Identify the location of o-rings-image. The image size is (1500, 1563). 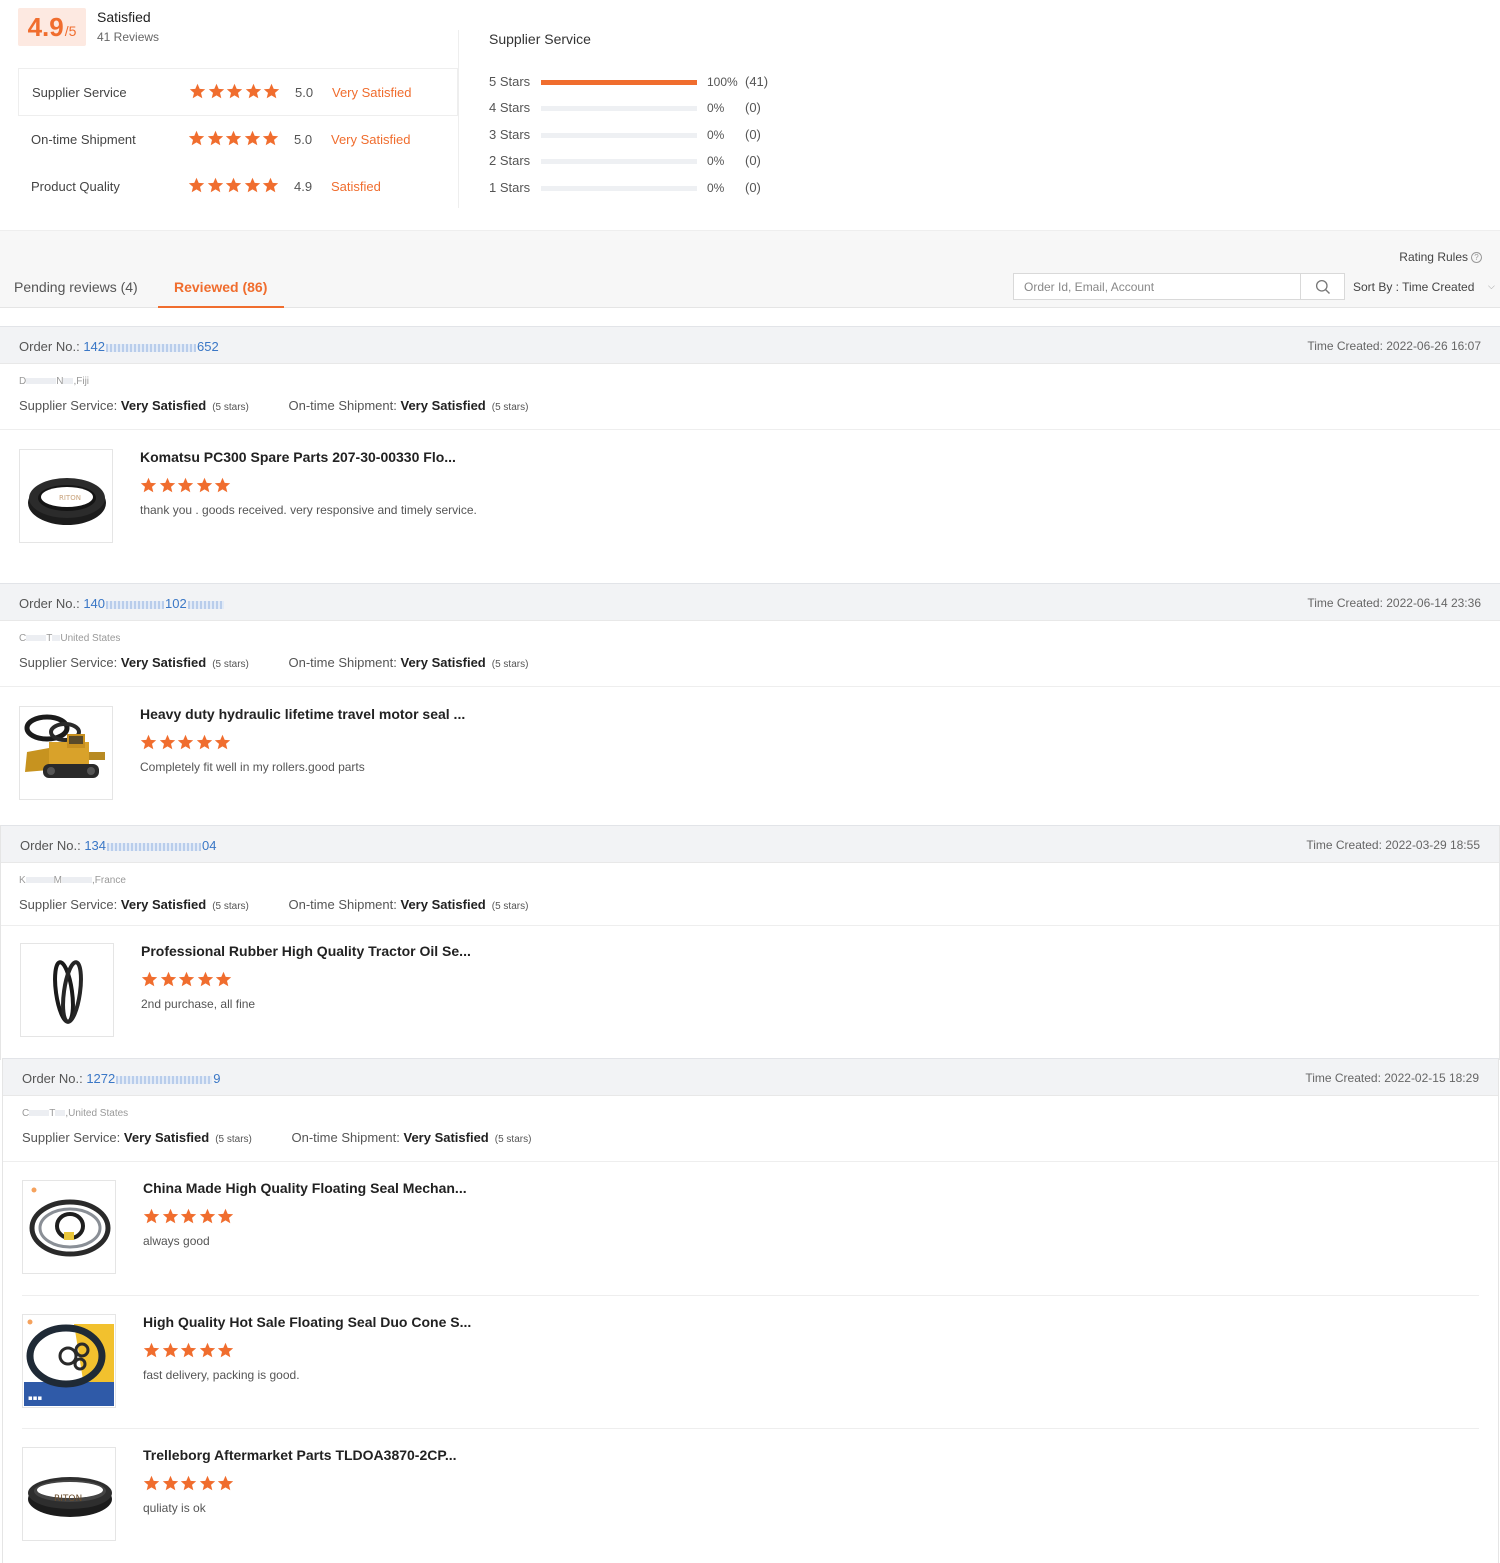
(68, 992).